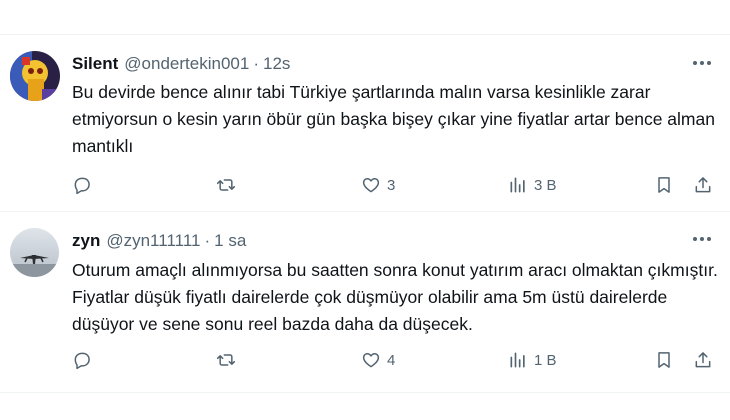 The image size is (730, 420). I want to click on action-bar: 3 3 B, so click(394, 185).